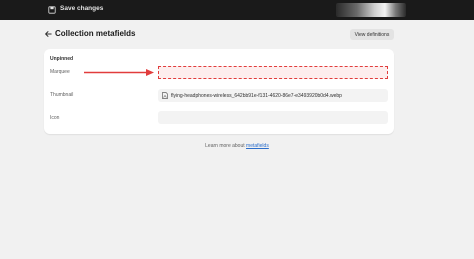  Describe the element at coordinates (52, 10) in the screenshot. I see `save-icon` at that location.